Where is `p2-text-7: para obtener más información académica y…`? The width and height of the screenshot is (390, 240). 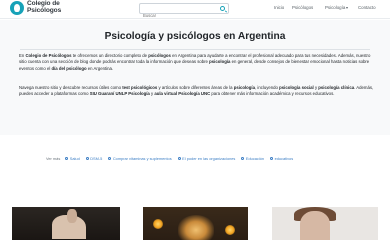
p2-text-7: para obtener más información académica y… is located at coordinates (272, 94).